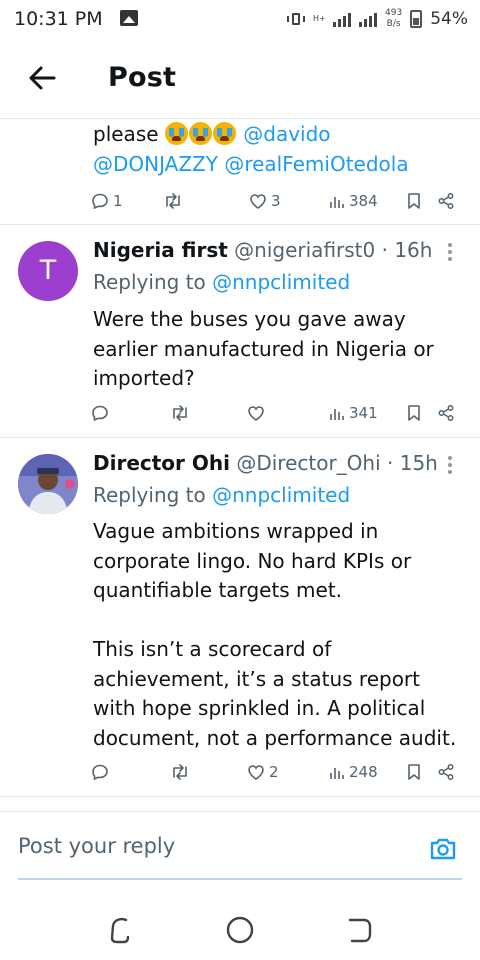  Describe the element at coordinates (240, 879) in the screenshot. I see `composer-underline` at that location.